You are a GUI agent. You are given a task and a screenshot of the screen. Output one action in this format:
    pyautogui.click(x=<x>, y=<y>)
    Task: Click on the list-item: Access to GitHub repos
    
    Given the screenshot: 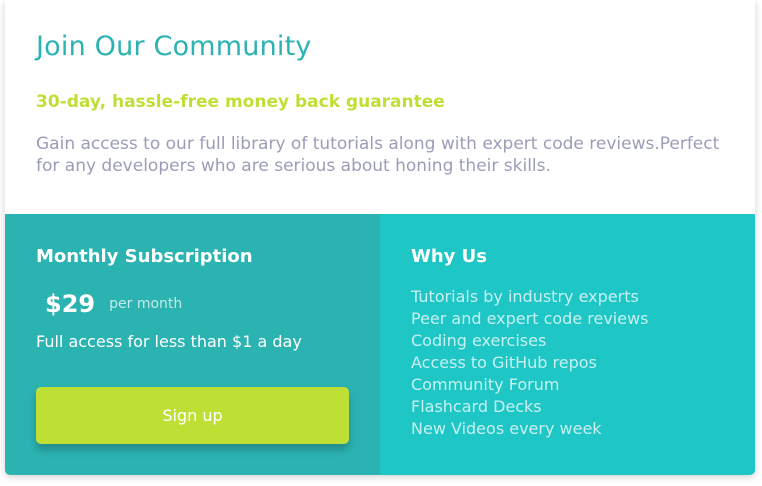 What is the action you would take?
    pyautogui.click(x=504, y=362)
    